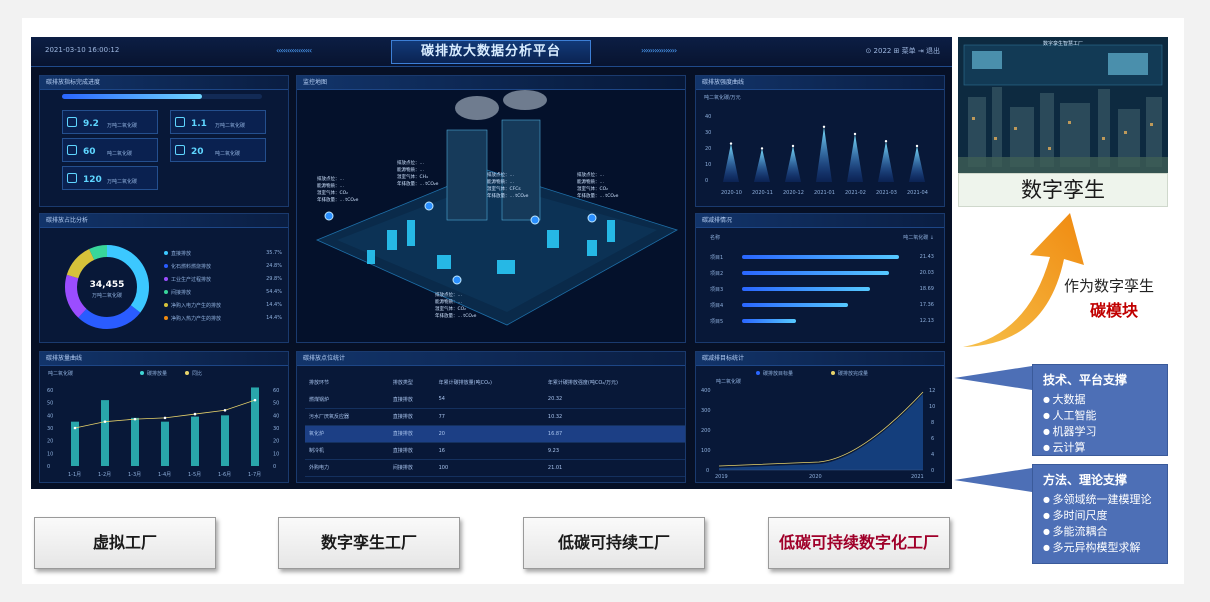 This screenshot has height=602, width=1210. Describe the element at coordinates (110, 178) in the screenshot. I see `metric-card: 120 万吨二氧化碳` at that location.